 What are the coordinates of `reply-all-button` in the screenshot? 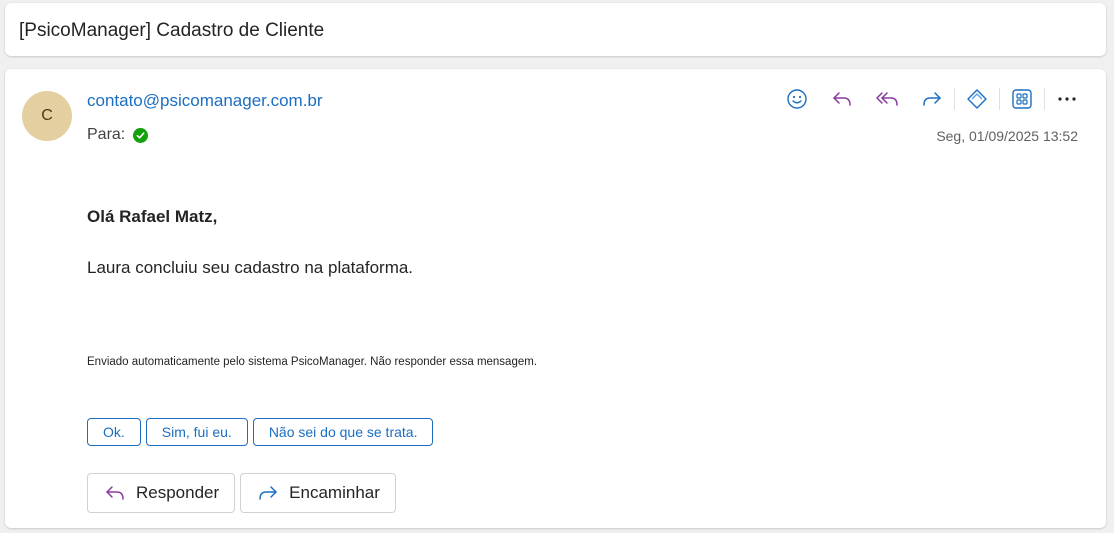 It's located at (887, 99).